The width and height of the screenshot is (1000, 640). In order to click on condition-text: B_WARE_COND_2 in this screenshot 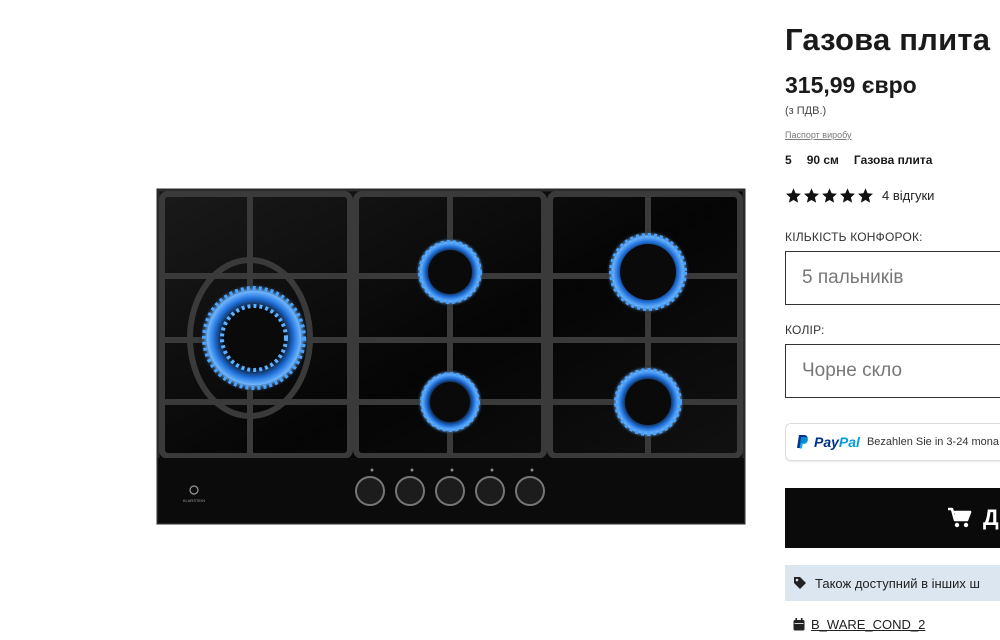, I will do `click(868, 624)`.